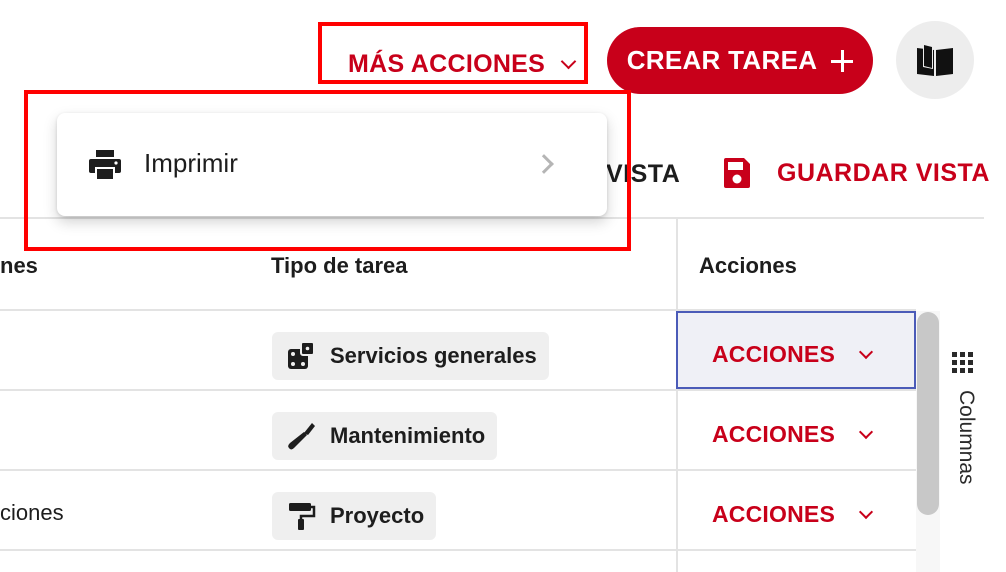 This screenshot has width=1006, height=572. Describe the element at coordinates (408, 435) in the screenshot. I see `task-type-label: Mantenimiento` at that location.